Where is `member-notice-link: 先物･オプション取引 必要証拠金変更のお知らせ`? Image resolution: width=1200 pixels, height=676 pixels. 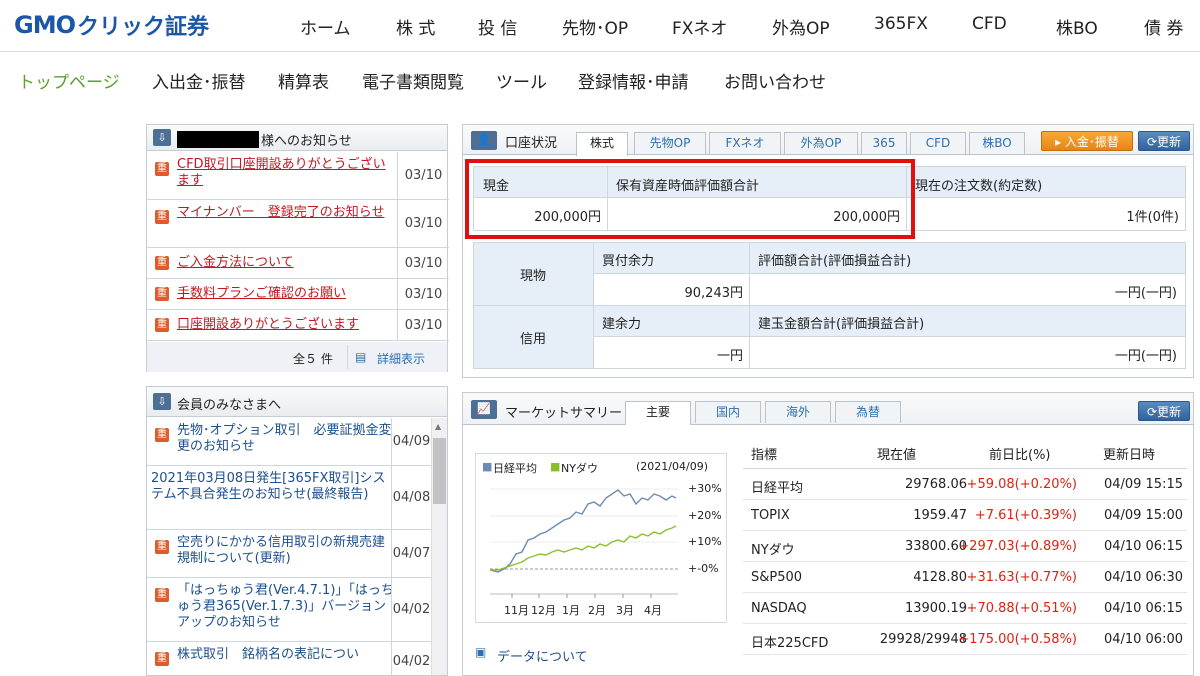 member-notice-link: 先物･オプション取引 必要証拠金変更のお知らせ is located at coordinates (287, 439).